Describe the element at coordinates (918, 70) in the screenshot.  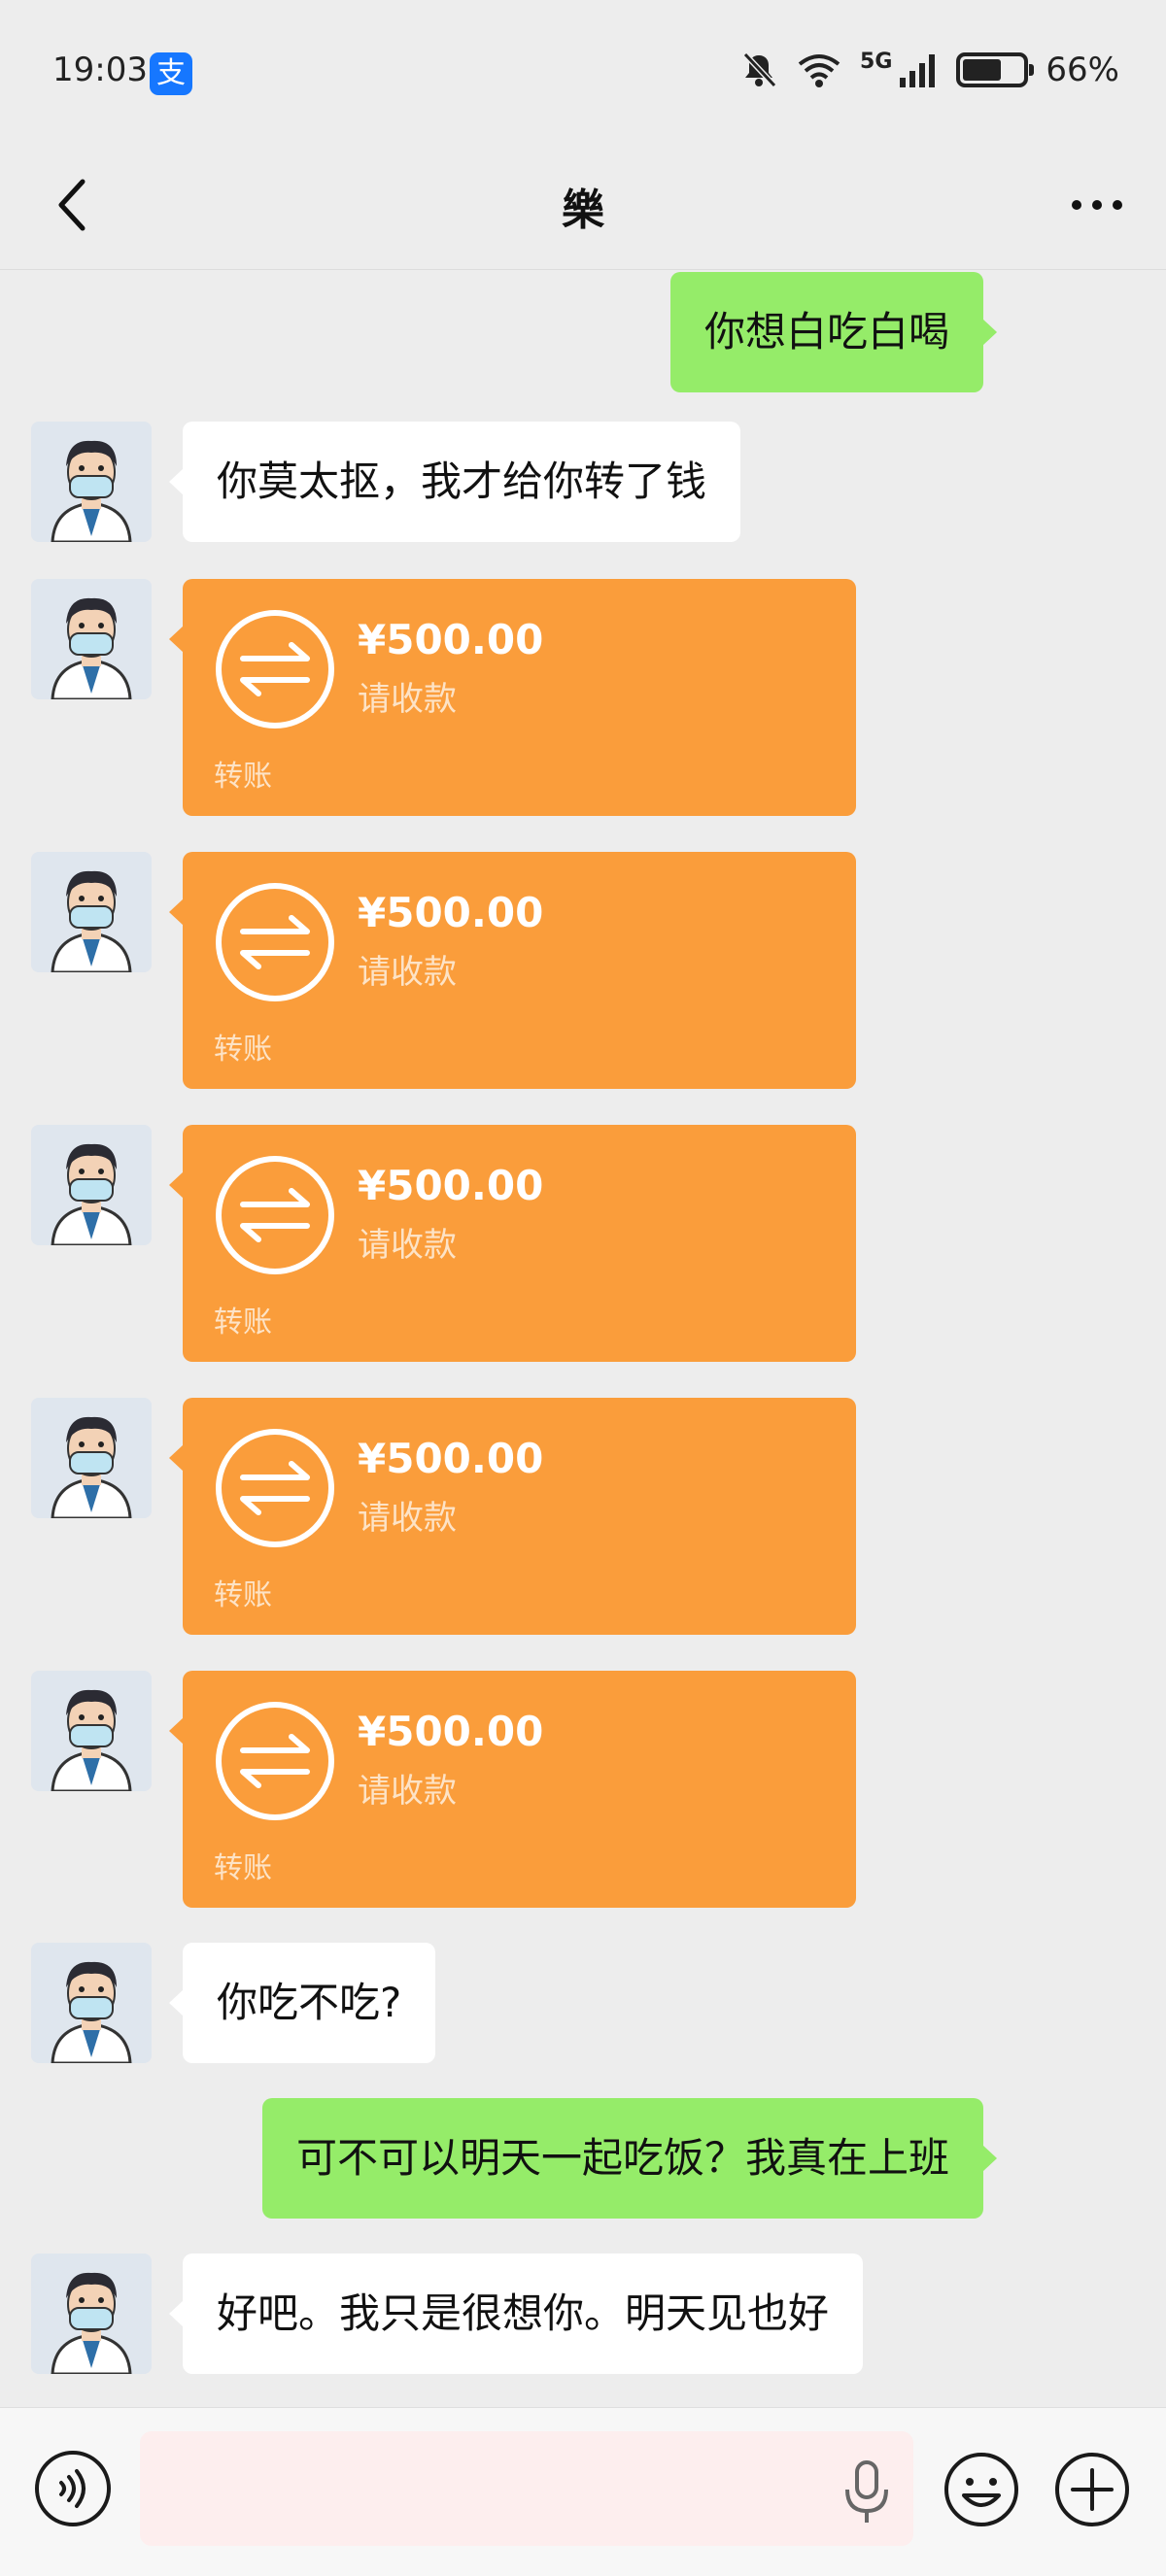
I see `signal-icon` at that location.